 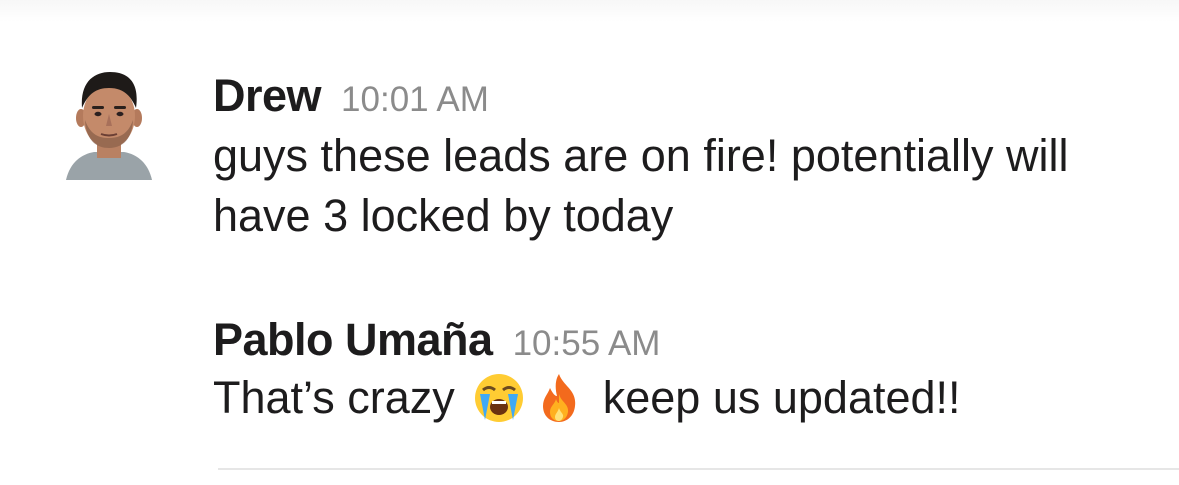 What do you see at coordinates (688, 96) in the screenshot?
I see `message-header: Drew 10:01 AM` at bounding box center [688, 96].